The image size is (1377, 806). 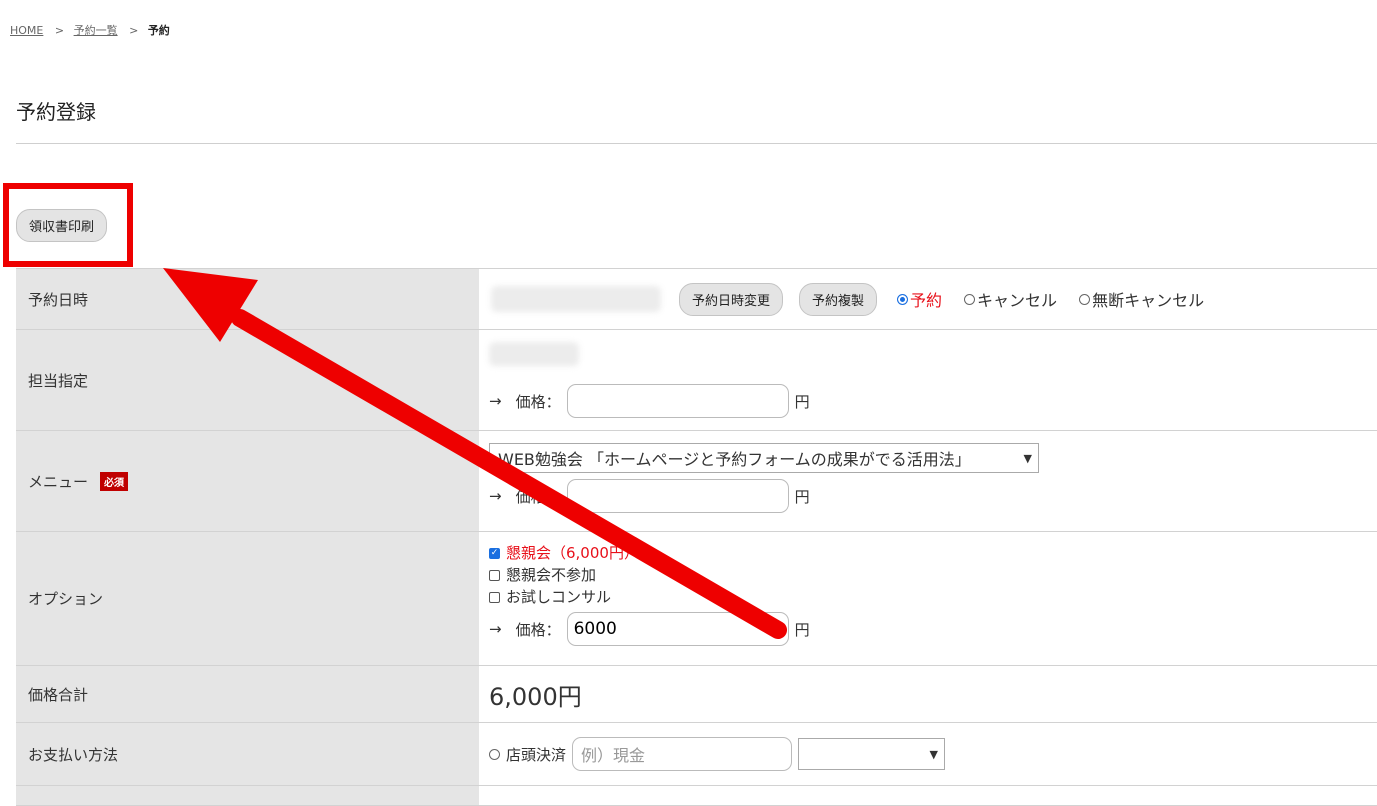 I want to click on menu-selected-value: WEB勉強会 「ホームページと予約フォームの成果がでる活用法」, so click(x=734, y=459).